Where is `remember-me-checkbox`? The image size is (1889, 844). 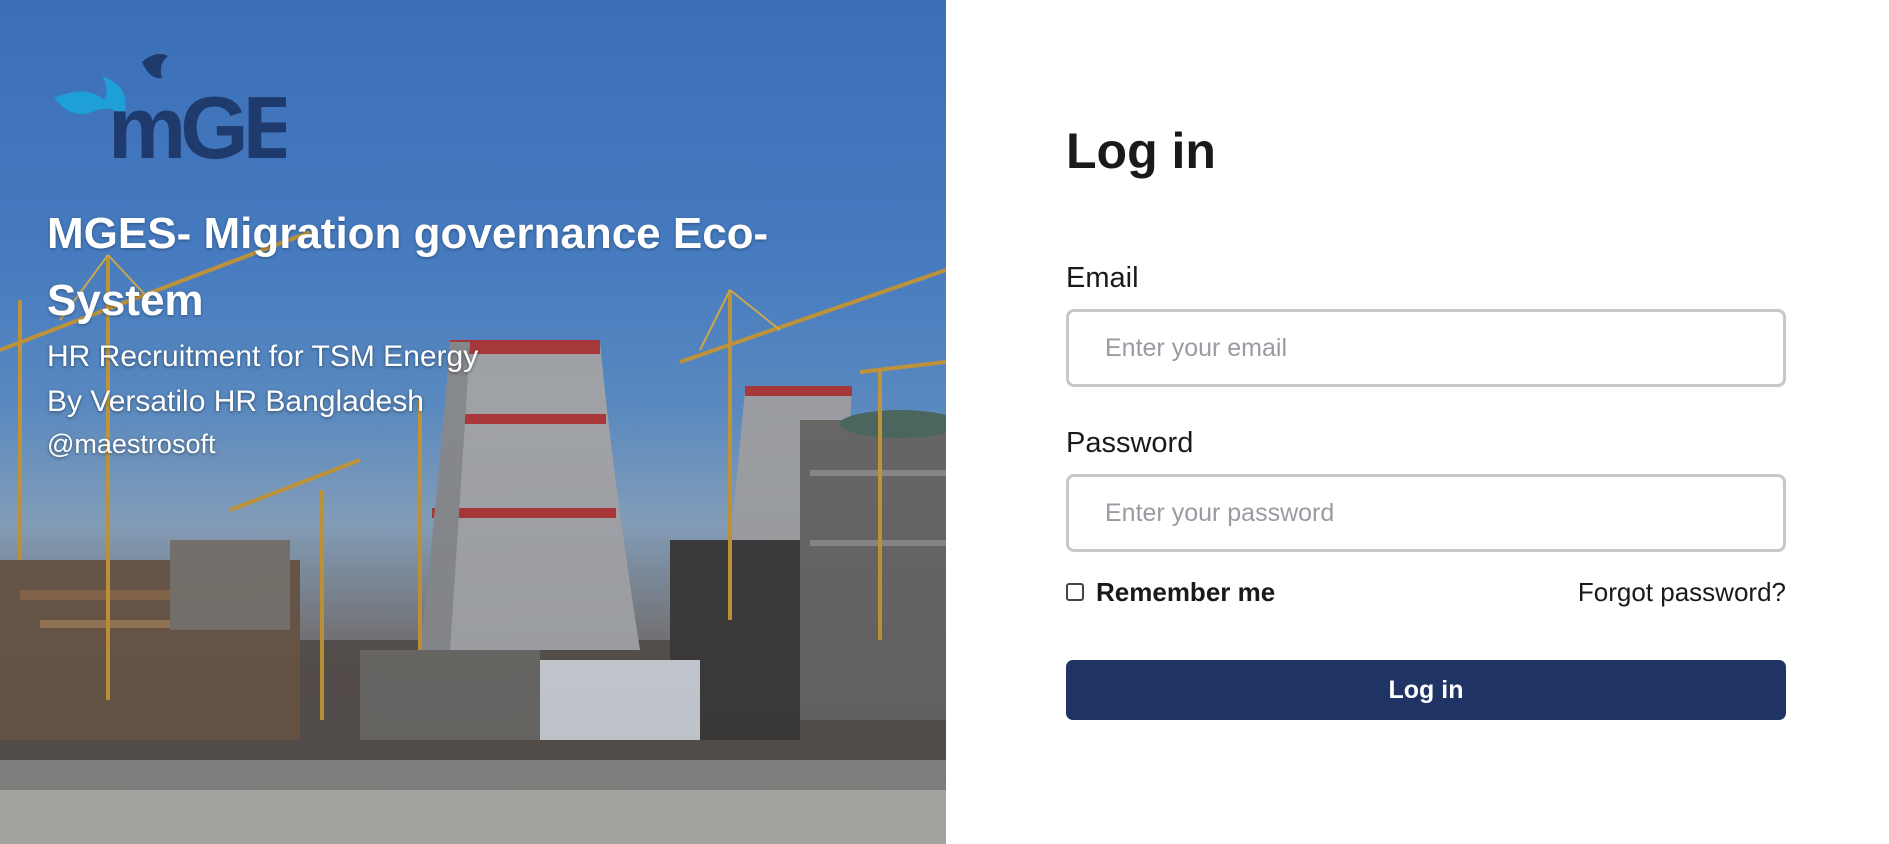 remember-me-checkbox is located at coordinates (1075, 592).